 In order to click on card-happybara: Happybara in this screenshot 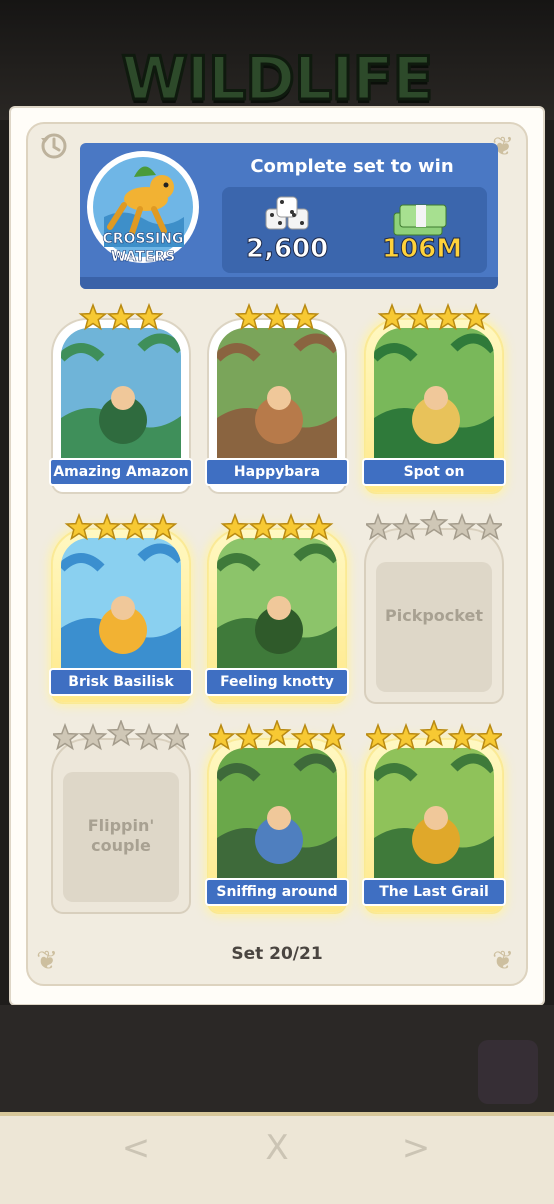, I will do `click(277, 397)`.